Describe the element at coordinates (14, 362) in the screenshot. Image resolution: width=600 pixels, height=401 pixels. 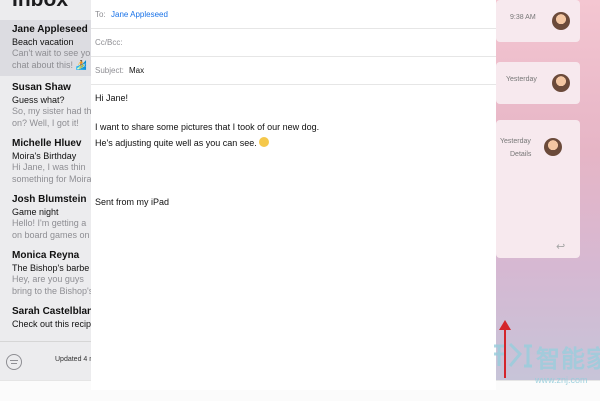
I see `filter-icon` at that location.